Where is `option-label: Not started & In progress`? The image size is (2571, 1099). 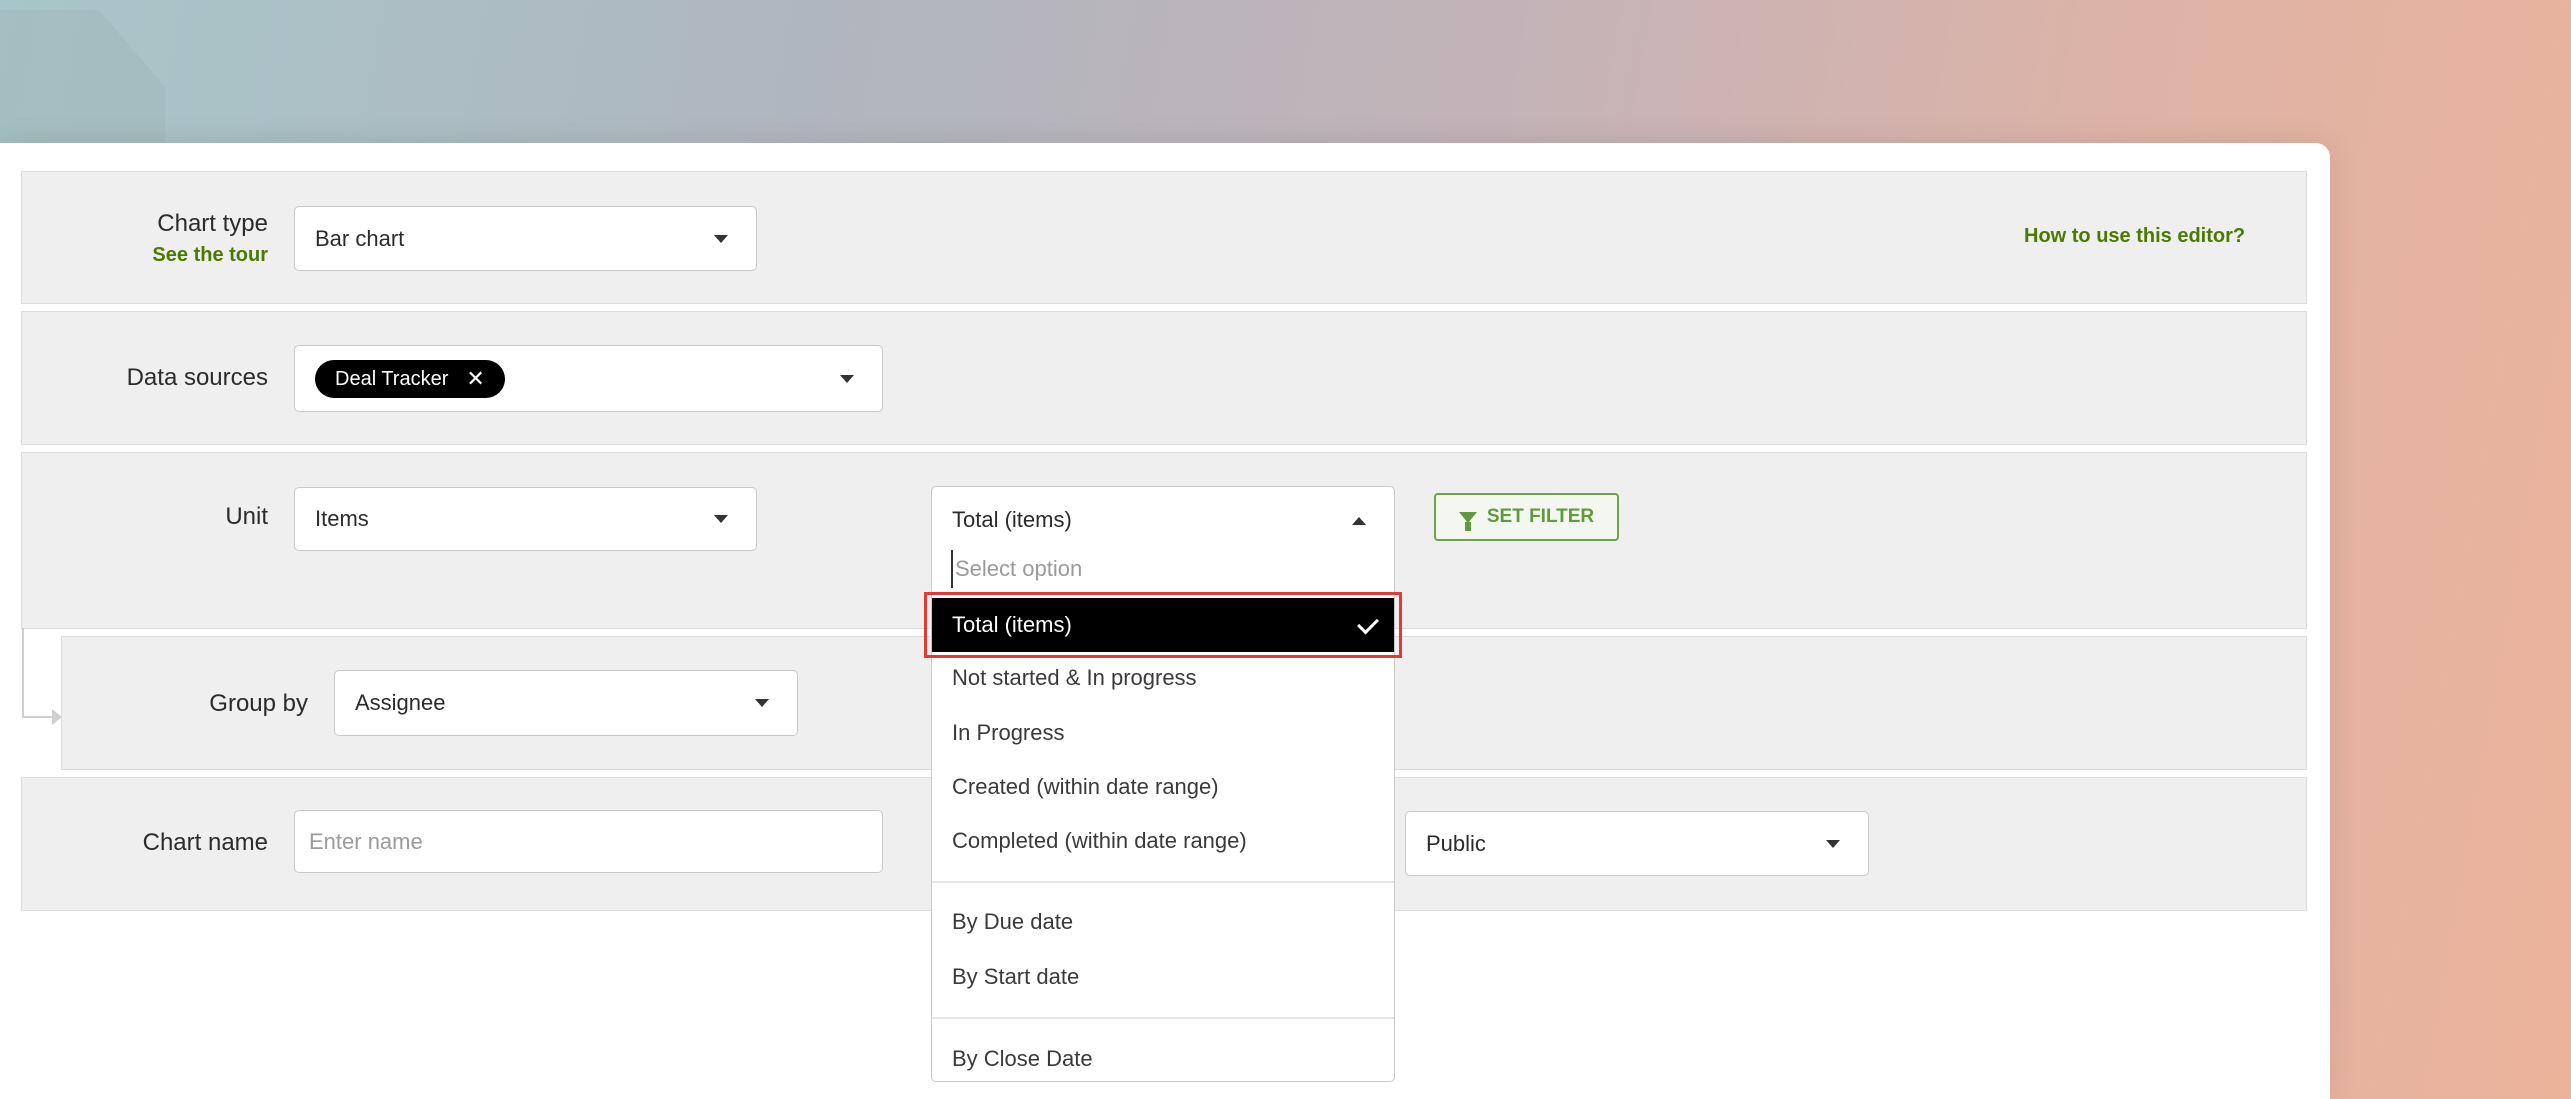 option-label: Not started & In progress is located at coordinates (1074, 677).